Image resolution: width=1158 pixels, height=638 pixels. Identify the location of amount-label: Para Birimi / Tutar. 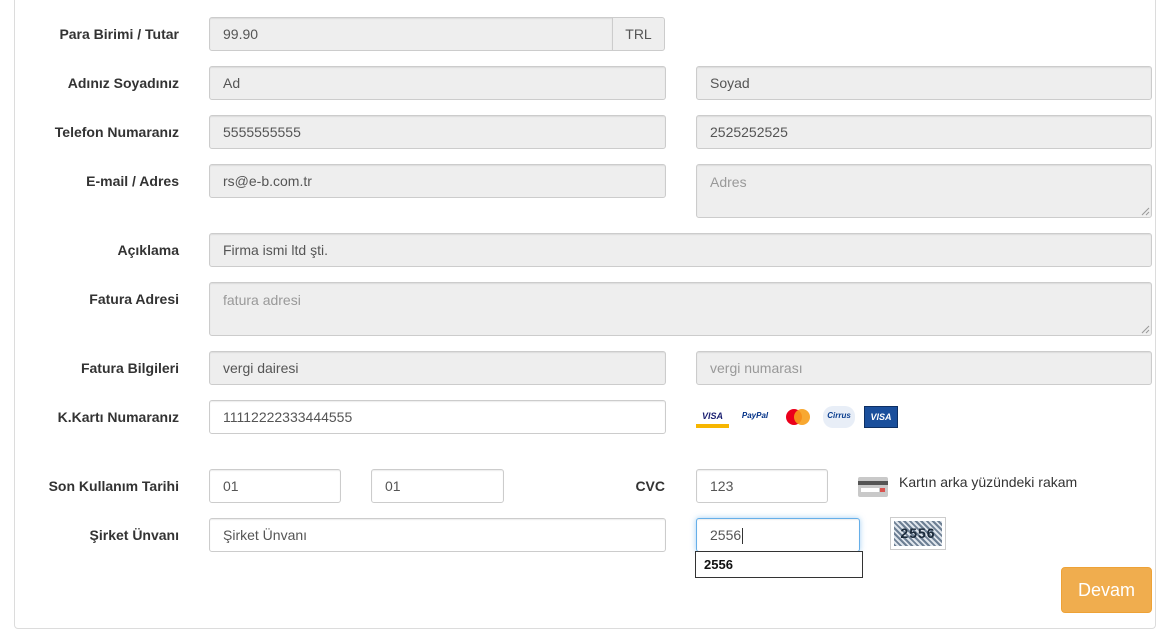
(119, 34).